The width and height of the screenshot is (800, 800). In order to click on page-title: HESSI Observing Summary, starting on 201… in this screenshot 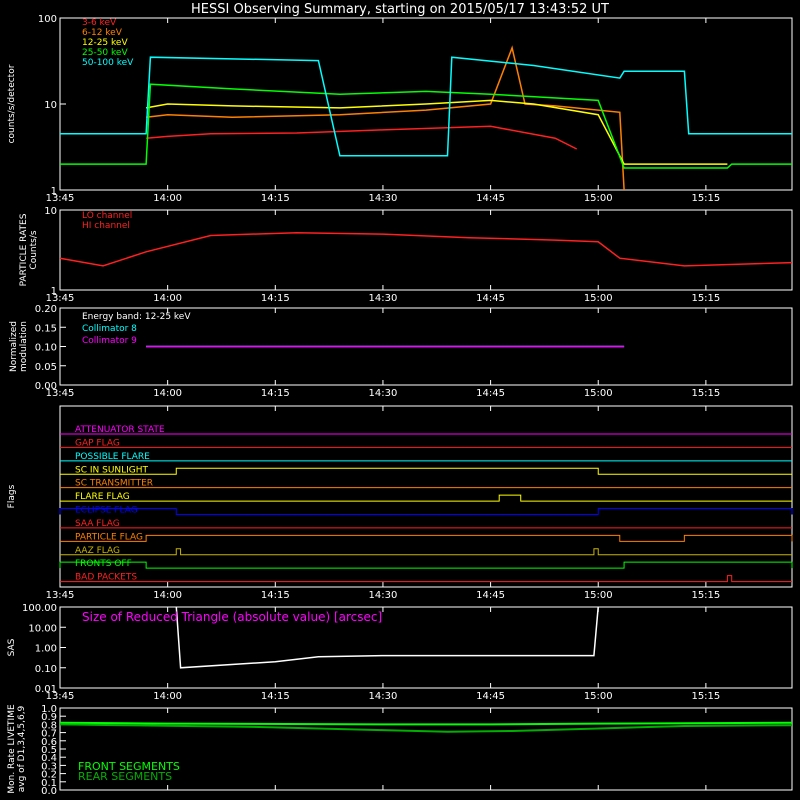, I will do `click(400, 9)`.